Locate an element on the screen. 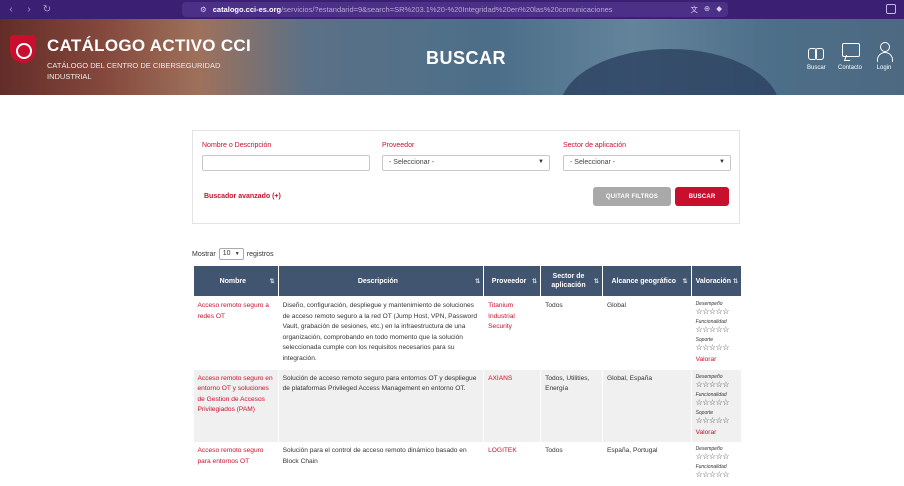  forward-icon: › is located at coordinates (29, 9).